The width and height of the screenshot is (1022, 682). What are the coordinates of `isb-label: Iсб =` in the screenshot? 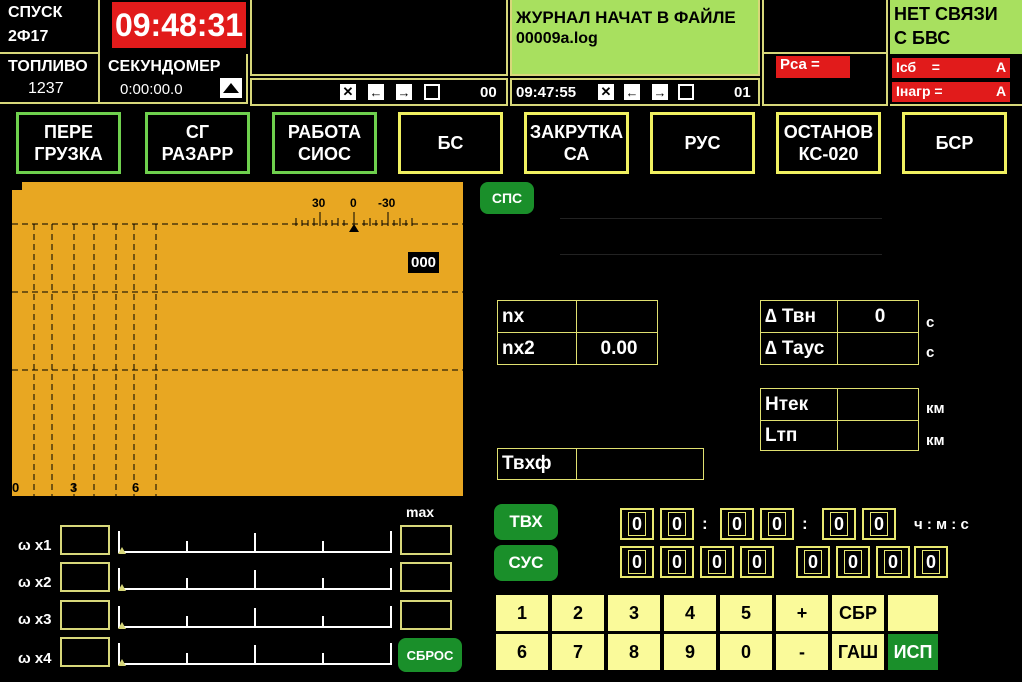 It's located at (918, 67).